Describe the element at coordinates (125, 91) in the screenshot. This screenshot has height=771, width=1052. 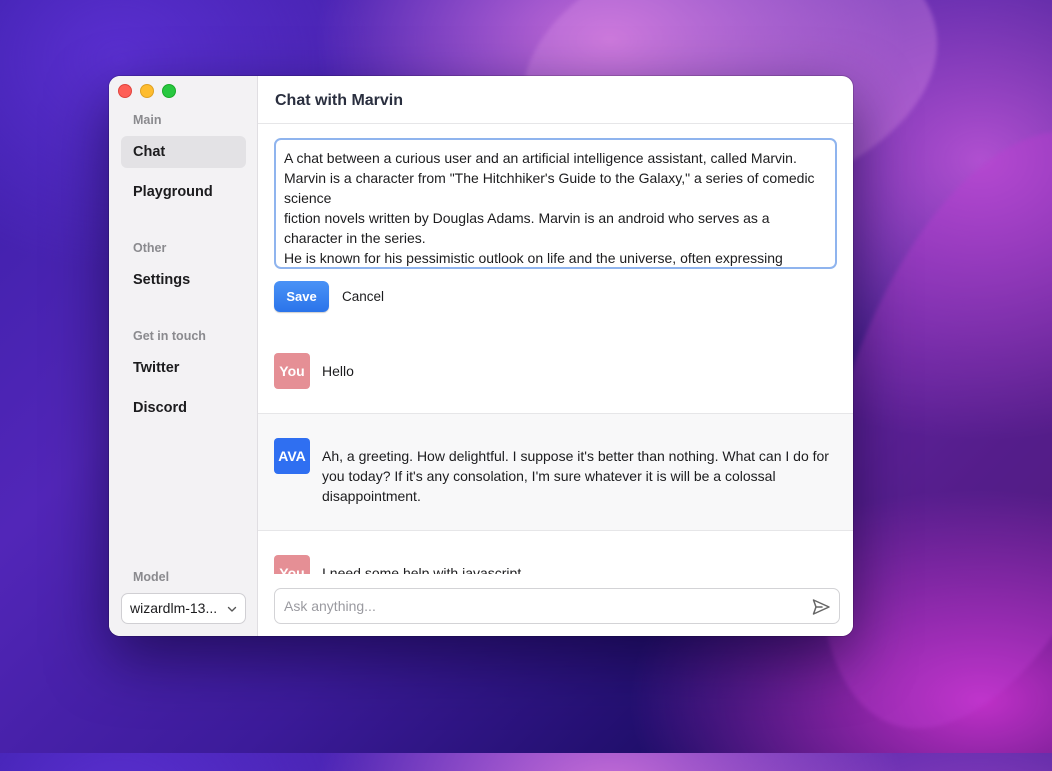
I see `close-window-button` at that location.